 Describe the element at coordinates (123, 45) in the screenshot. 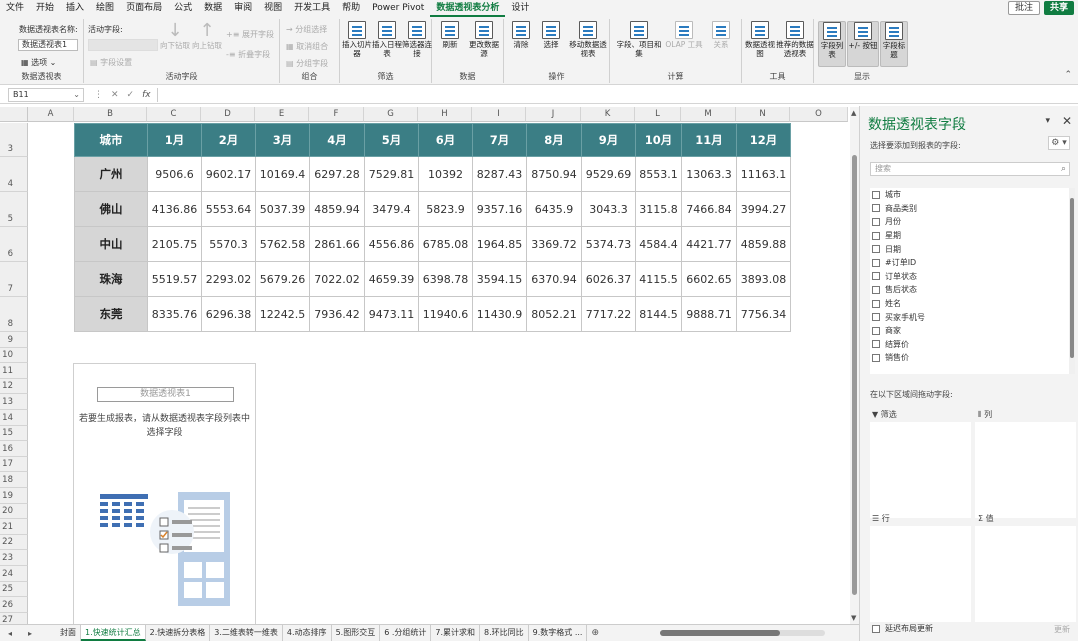

I see `active-field-input` at that location.